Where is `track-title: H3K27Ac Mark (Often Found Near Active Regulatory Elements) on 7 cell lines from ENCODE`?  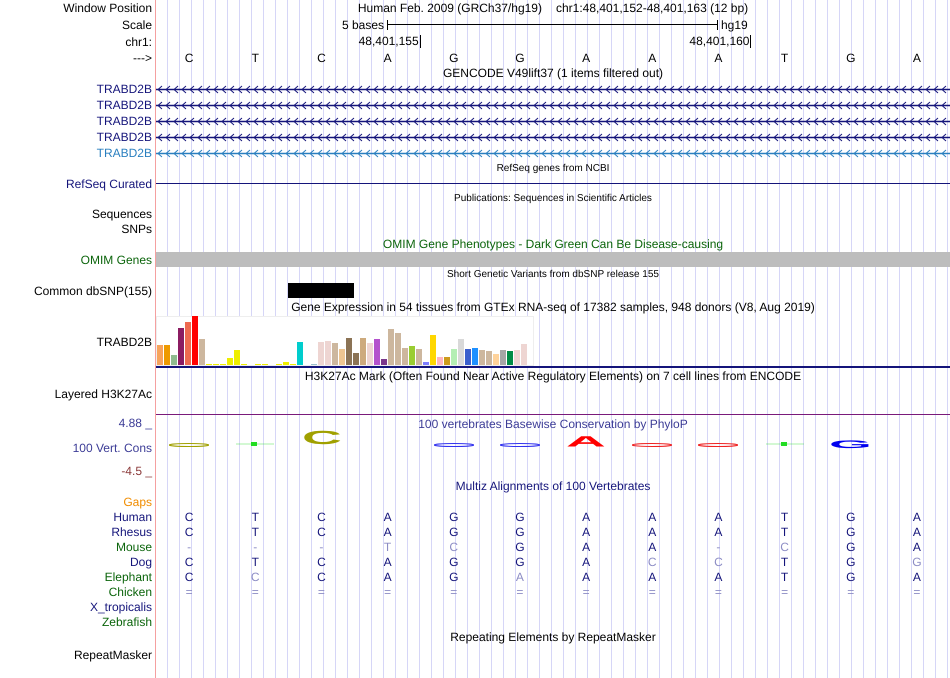 track-title: H3K27Ac Mark (Often Found Near Active Regulatory Elements) on 7 cell lines from ENCODE is located at coordinates (553, 376).